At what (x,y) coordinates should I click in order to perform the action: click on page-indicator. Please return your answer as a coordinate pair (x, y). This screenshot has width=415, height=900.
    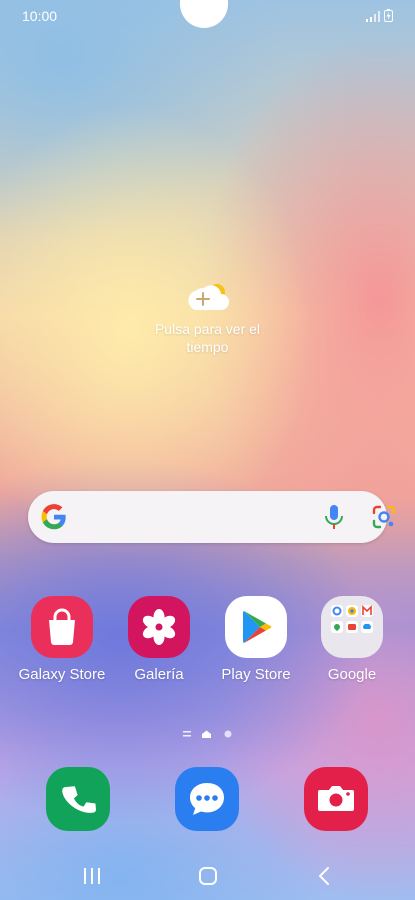
    Looking at the image, I should click on (210, 733).